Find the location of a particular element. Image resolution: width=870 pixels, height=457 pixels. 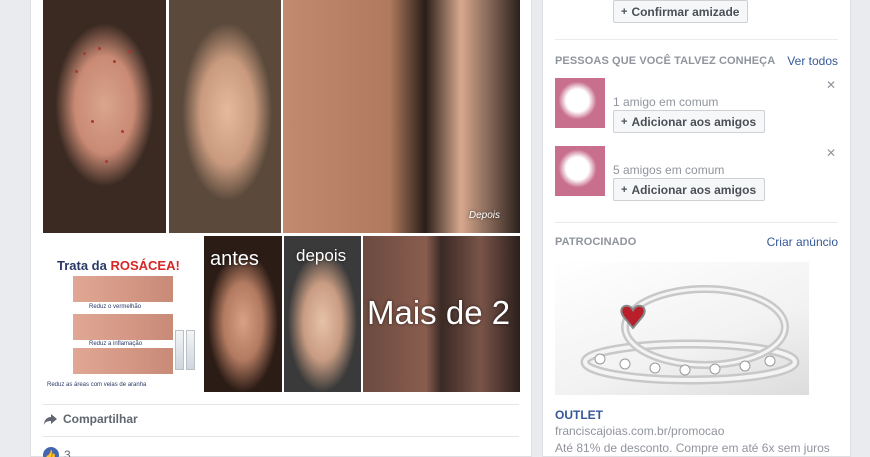

rosacea-caption: Reduz o vermelhão is located at coordinates (115, 307).